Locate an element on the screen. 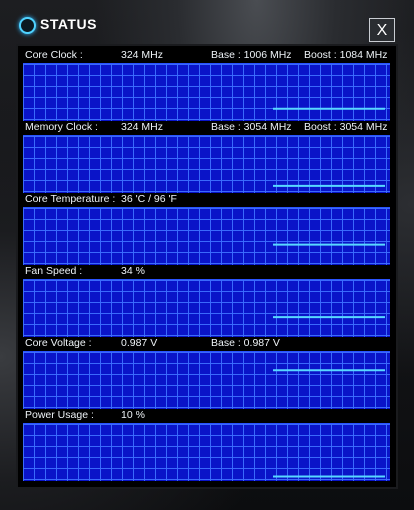 This screenshot has height=510, width=414. core-clock-graph is located at coordinates (206, 92).